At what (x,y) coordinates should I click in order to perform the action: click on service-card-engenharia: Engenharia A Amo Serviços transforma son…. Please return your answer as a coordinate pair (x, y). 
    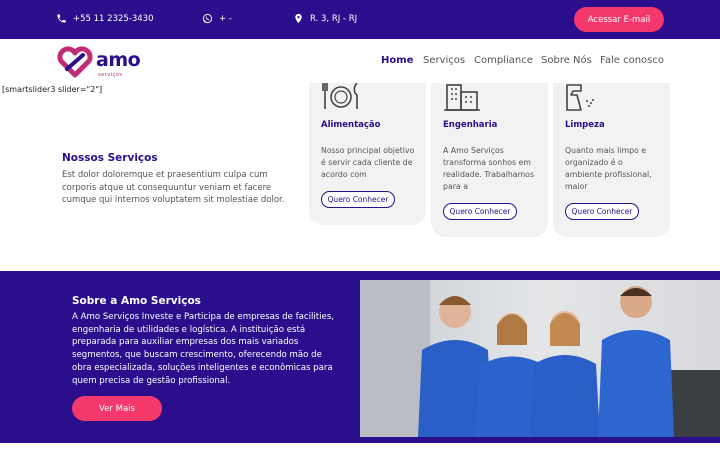
    Looking at the image, I should click on (489, 160).